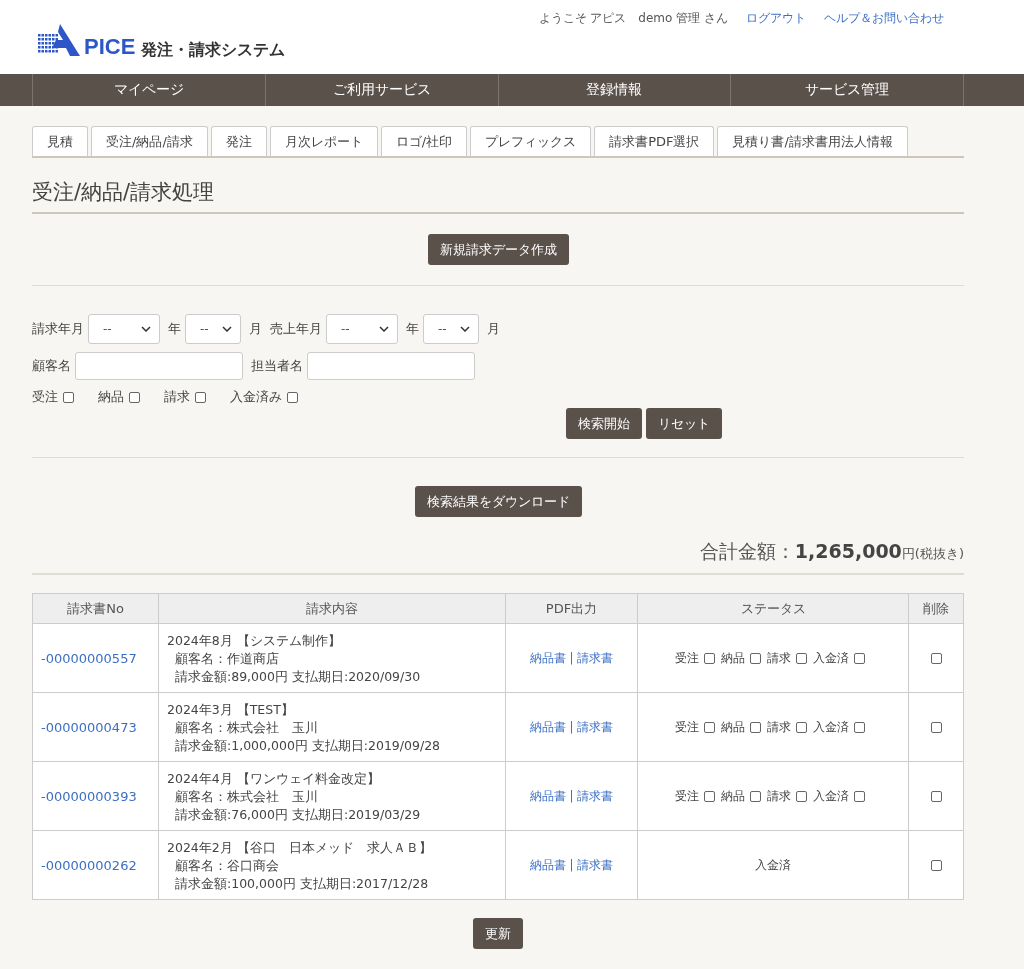  What do you see at coordinates (747, 551) in the screenshot?
I see `total-label: 合計金額：` at bounding box center [747, 551].